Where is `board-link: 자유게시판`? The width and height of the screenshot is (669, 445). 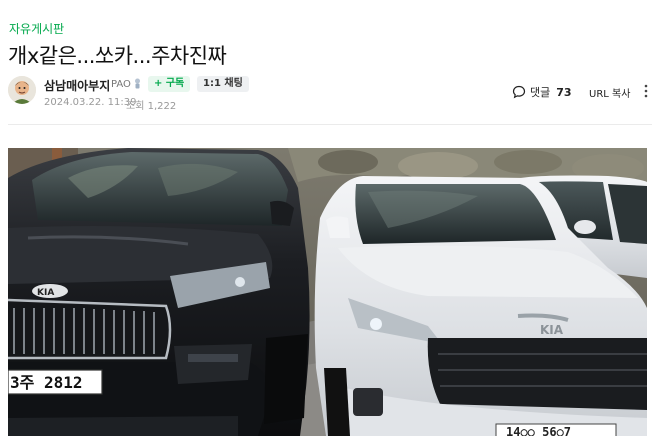 board-link: 자유게시판 is located at coordinates (36, 28).